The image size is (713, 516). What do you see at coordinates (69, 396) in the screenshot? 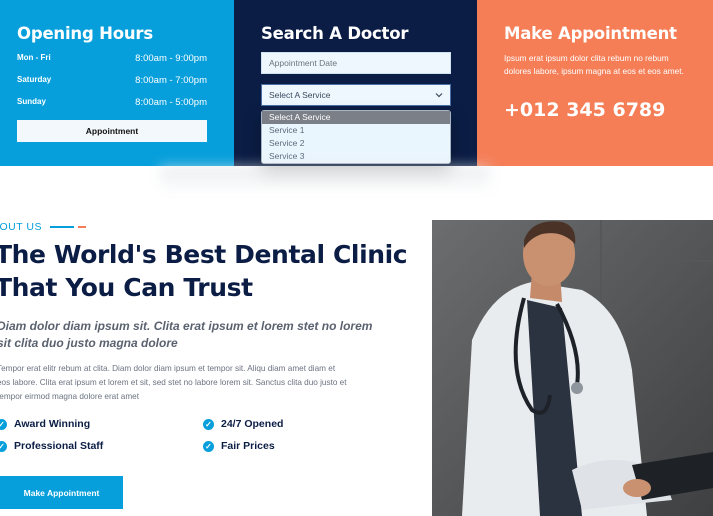
I see `paragraph-line: tempor eirmod magna dolore erat amet` at bounding box center [69, 396].